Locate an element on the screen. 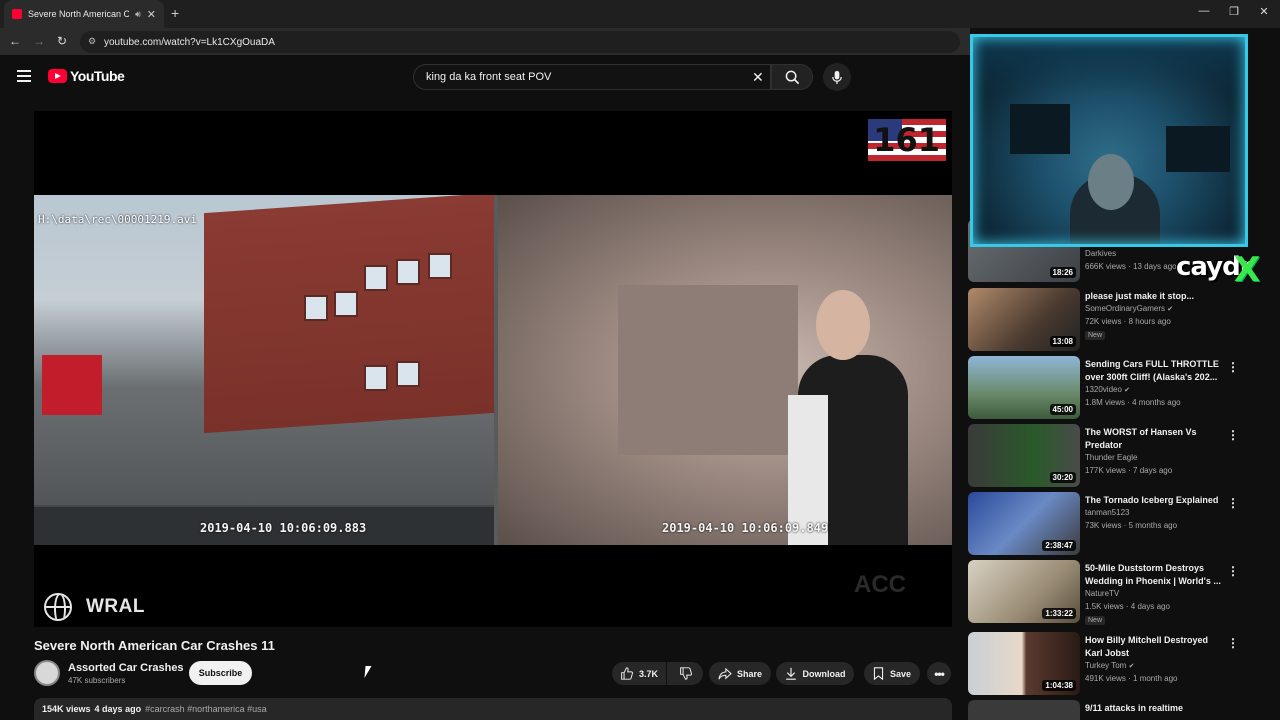  webcam-border is located at coordinates (1109, 140).